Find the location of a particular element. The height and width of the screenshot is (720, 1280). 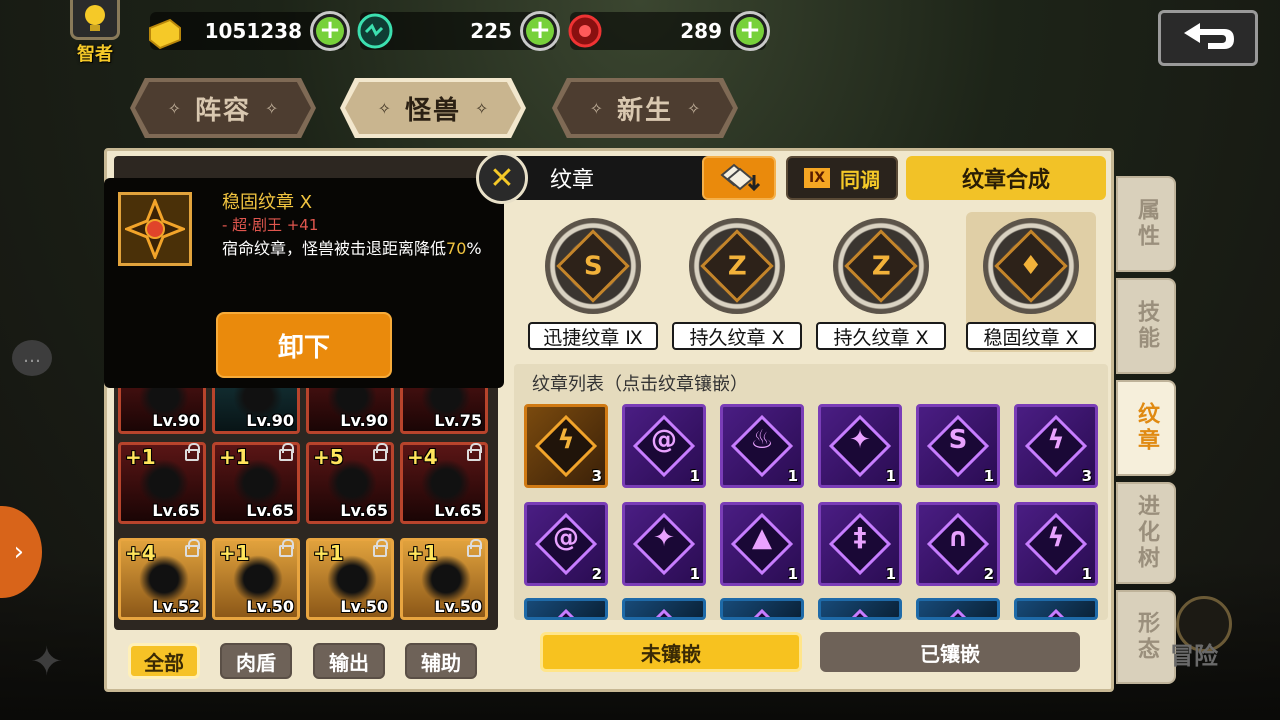

add-green-button: + is located at coordinates (540, 31).